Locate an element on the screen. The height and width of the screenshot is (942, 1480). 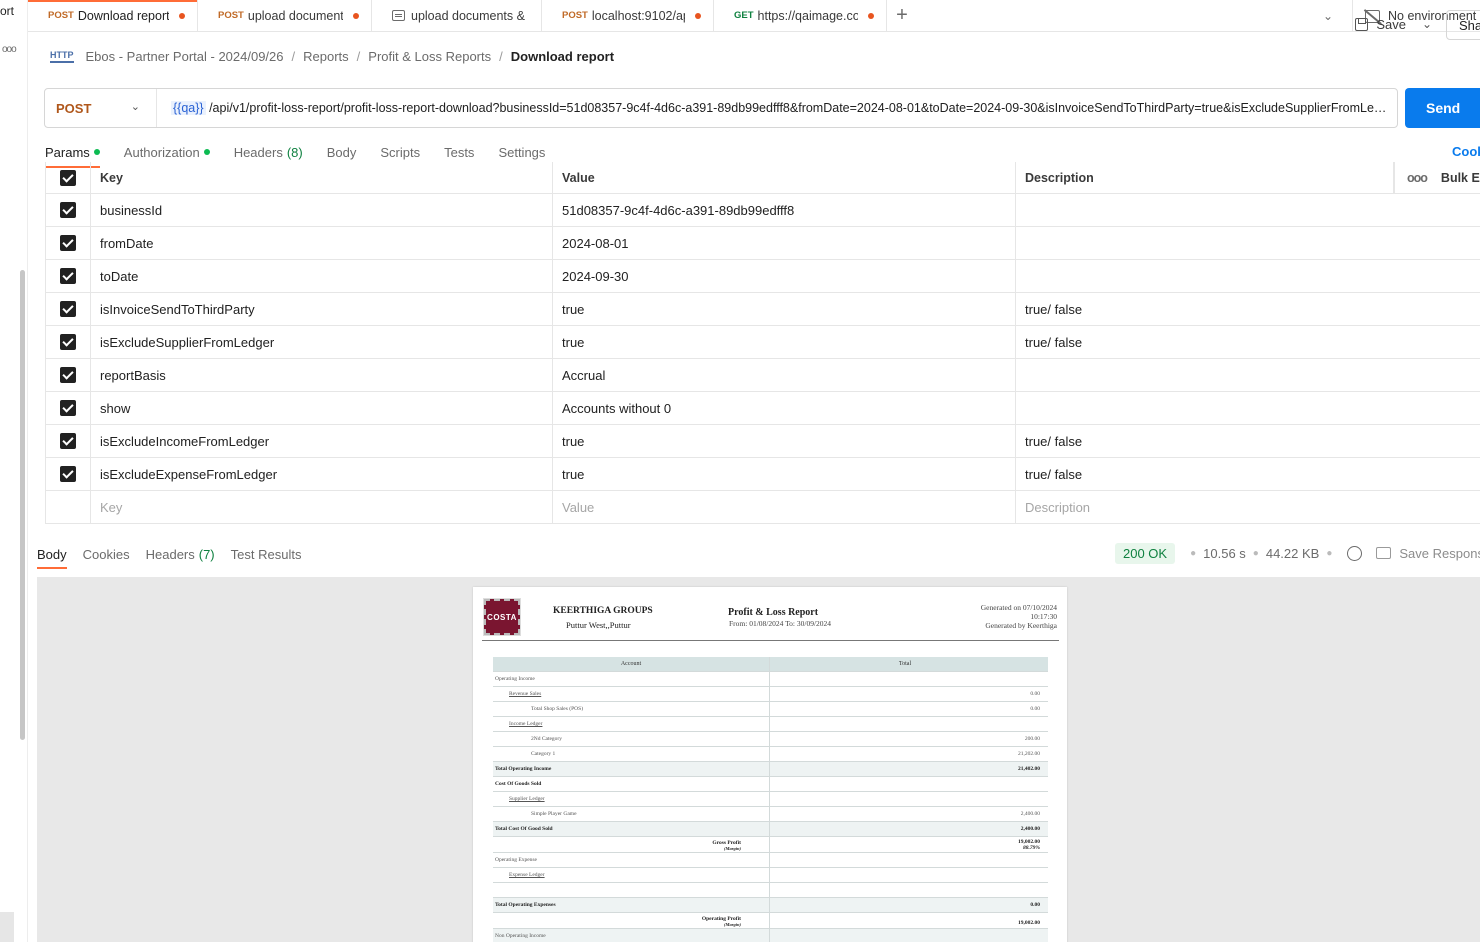
breadcrumb-item: Ebos - Partner Portal - 2024/09/26 is located at coordinates (185, 56).